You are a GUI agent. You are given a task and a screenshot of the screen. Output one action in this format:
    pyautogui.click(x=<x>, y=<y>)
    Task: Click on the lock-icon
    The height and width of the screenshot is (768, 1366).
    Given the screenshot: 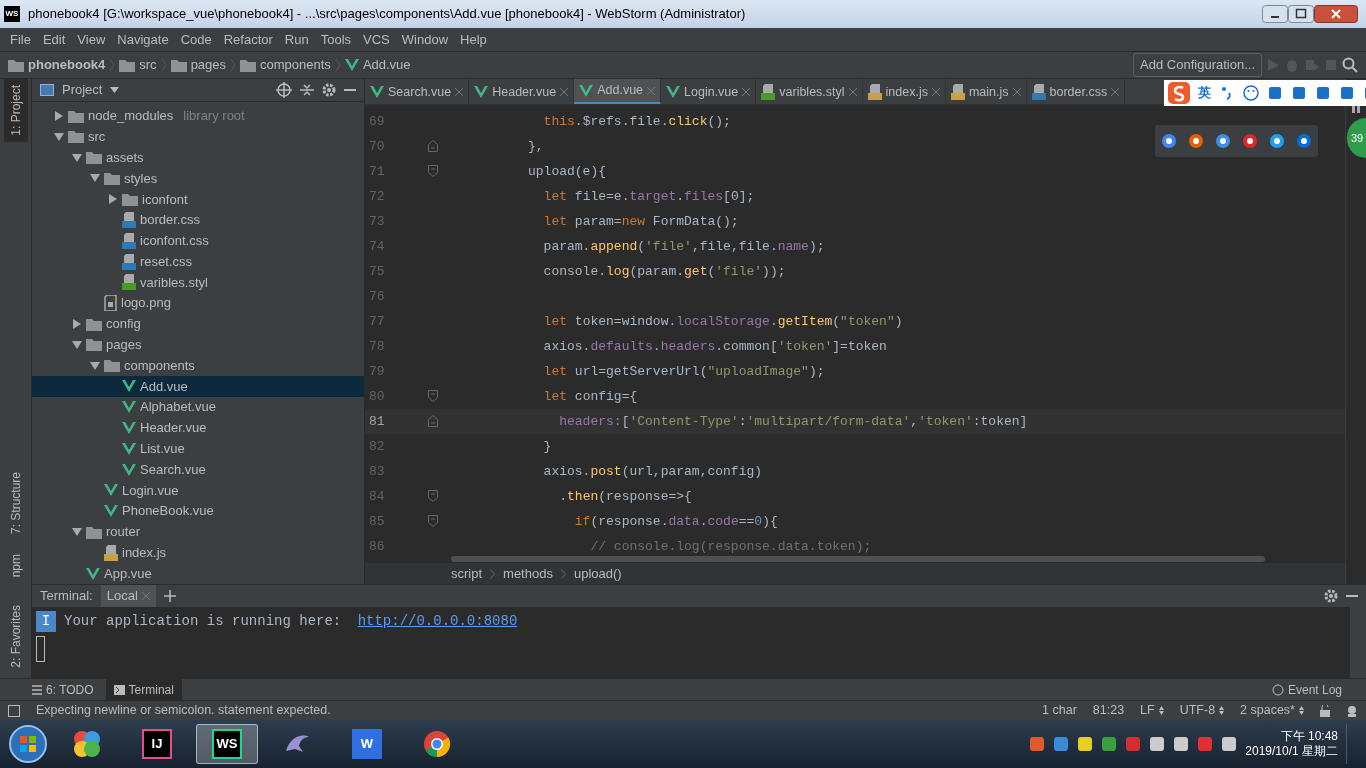 What is the action you would take?
    pyautogui.click(x=1325, y=710)
    